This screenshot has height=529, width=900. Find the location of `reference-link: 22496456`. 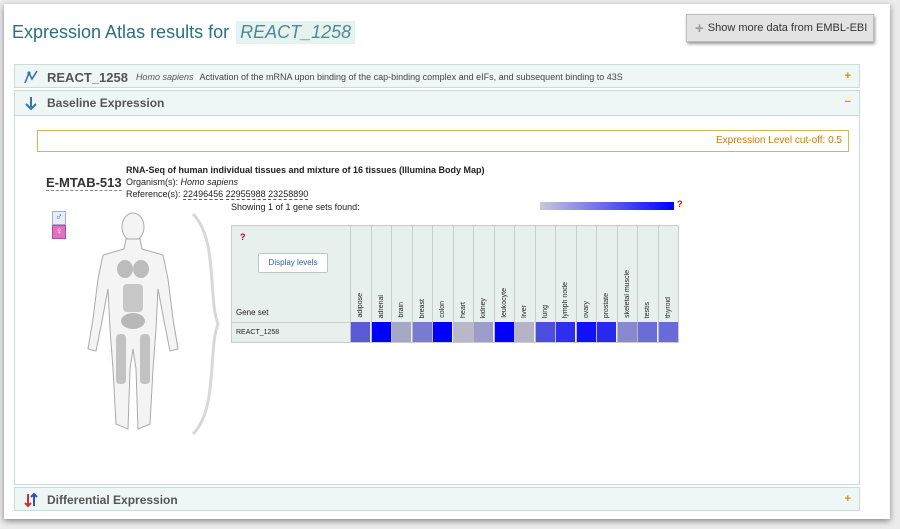

reference-link: 22496456 is located at coordinates (203, 194).